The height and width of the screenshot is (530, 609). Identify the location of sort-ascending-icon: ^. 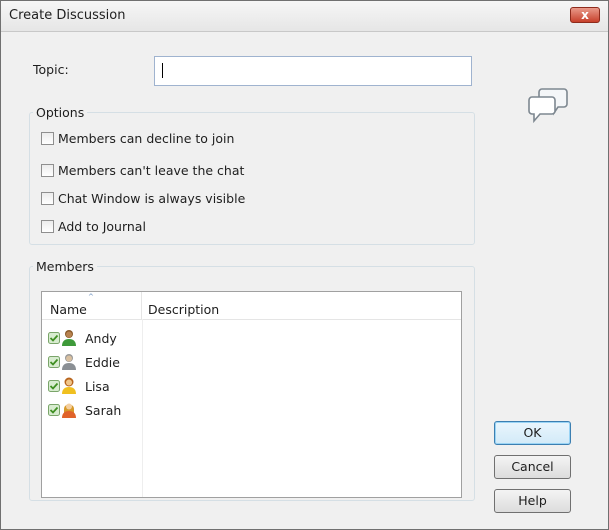
(91, 297).